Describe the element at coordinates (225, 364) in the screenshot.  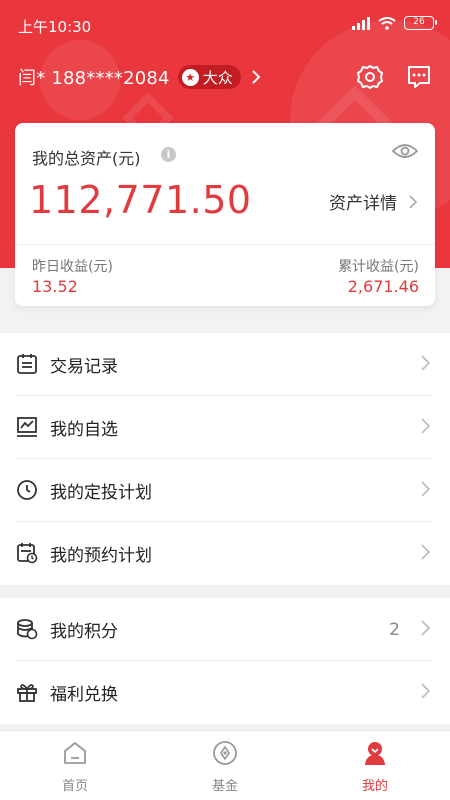
I see `menu-item-transactions: 交易记录` at that location.